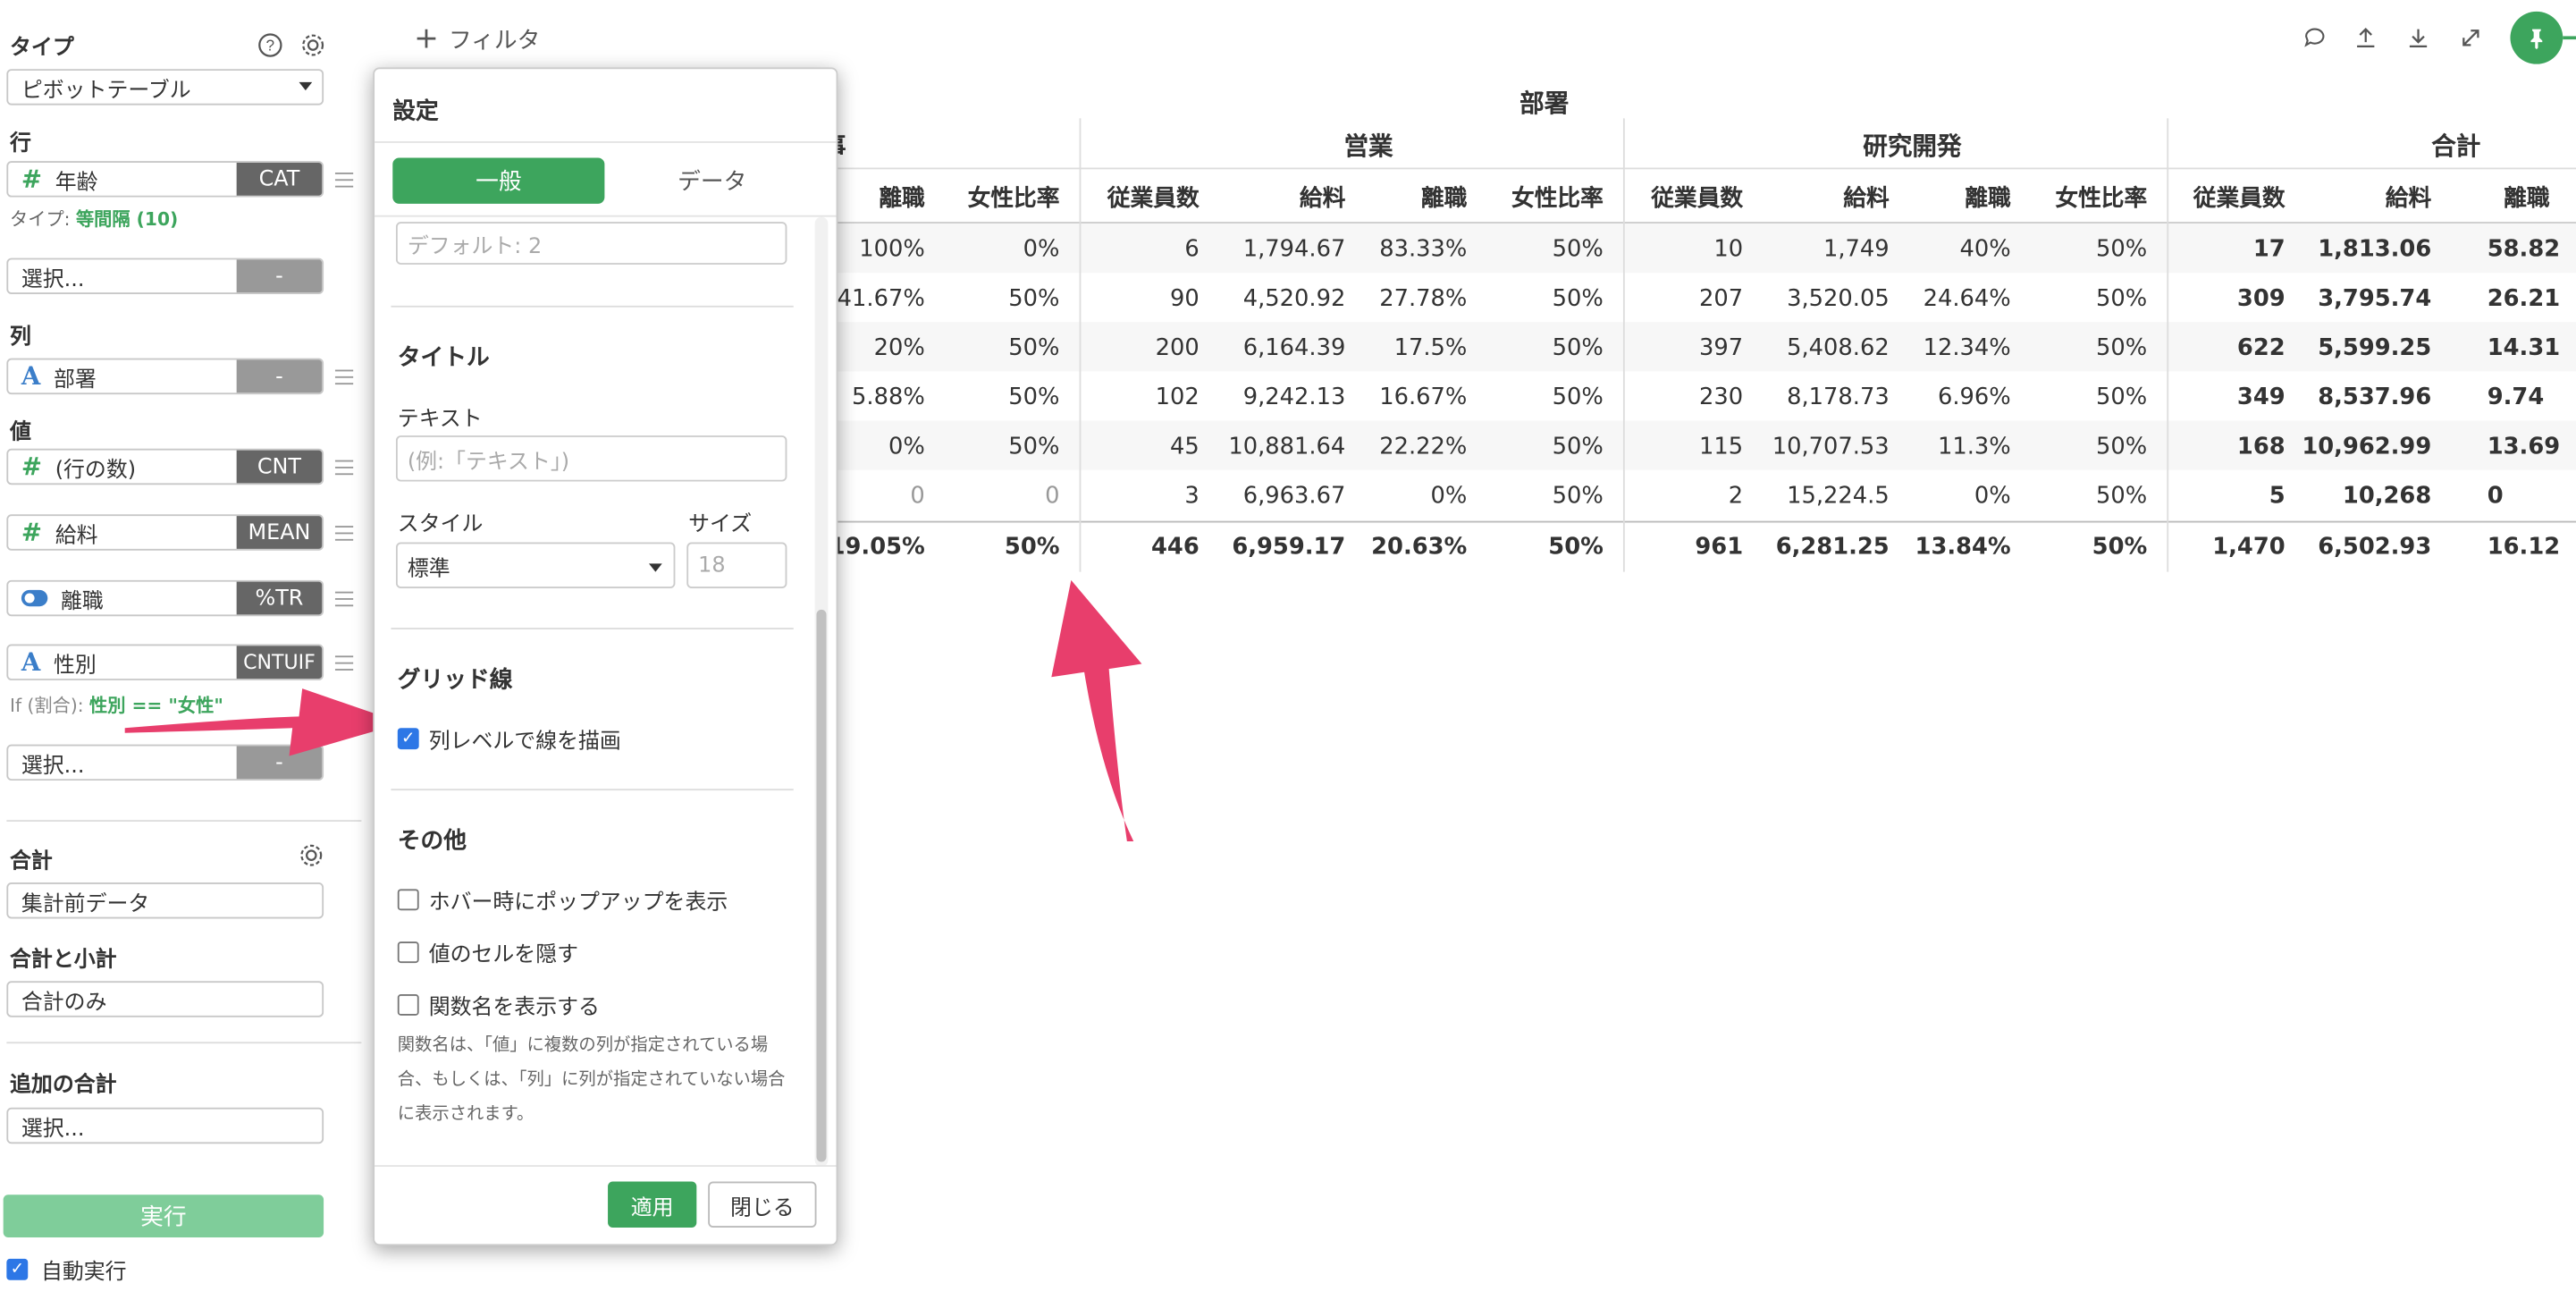  What do you see at coordinates (536, 565) in the screenshot?
I see `style-select: 標準` at bounding box center [536, 565].